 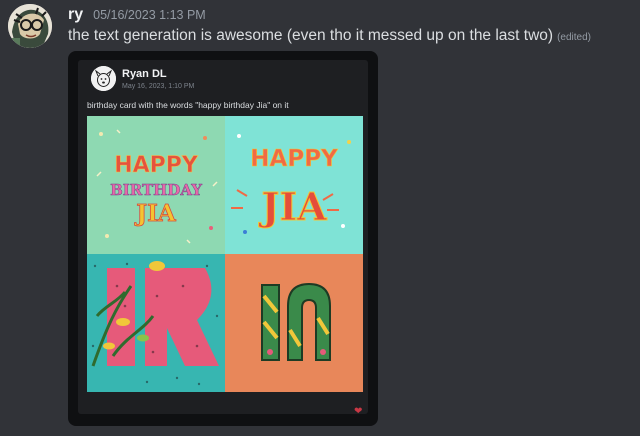 What do you see at coordinates (75, 15) in the screenshot?
I see `username: ry` at bounding box center [75, 15].